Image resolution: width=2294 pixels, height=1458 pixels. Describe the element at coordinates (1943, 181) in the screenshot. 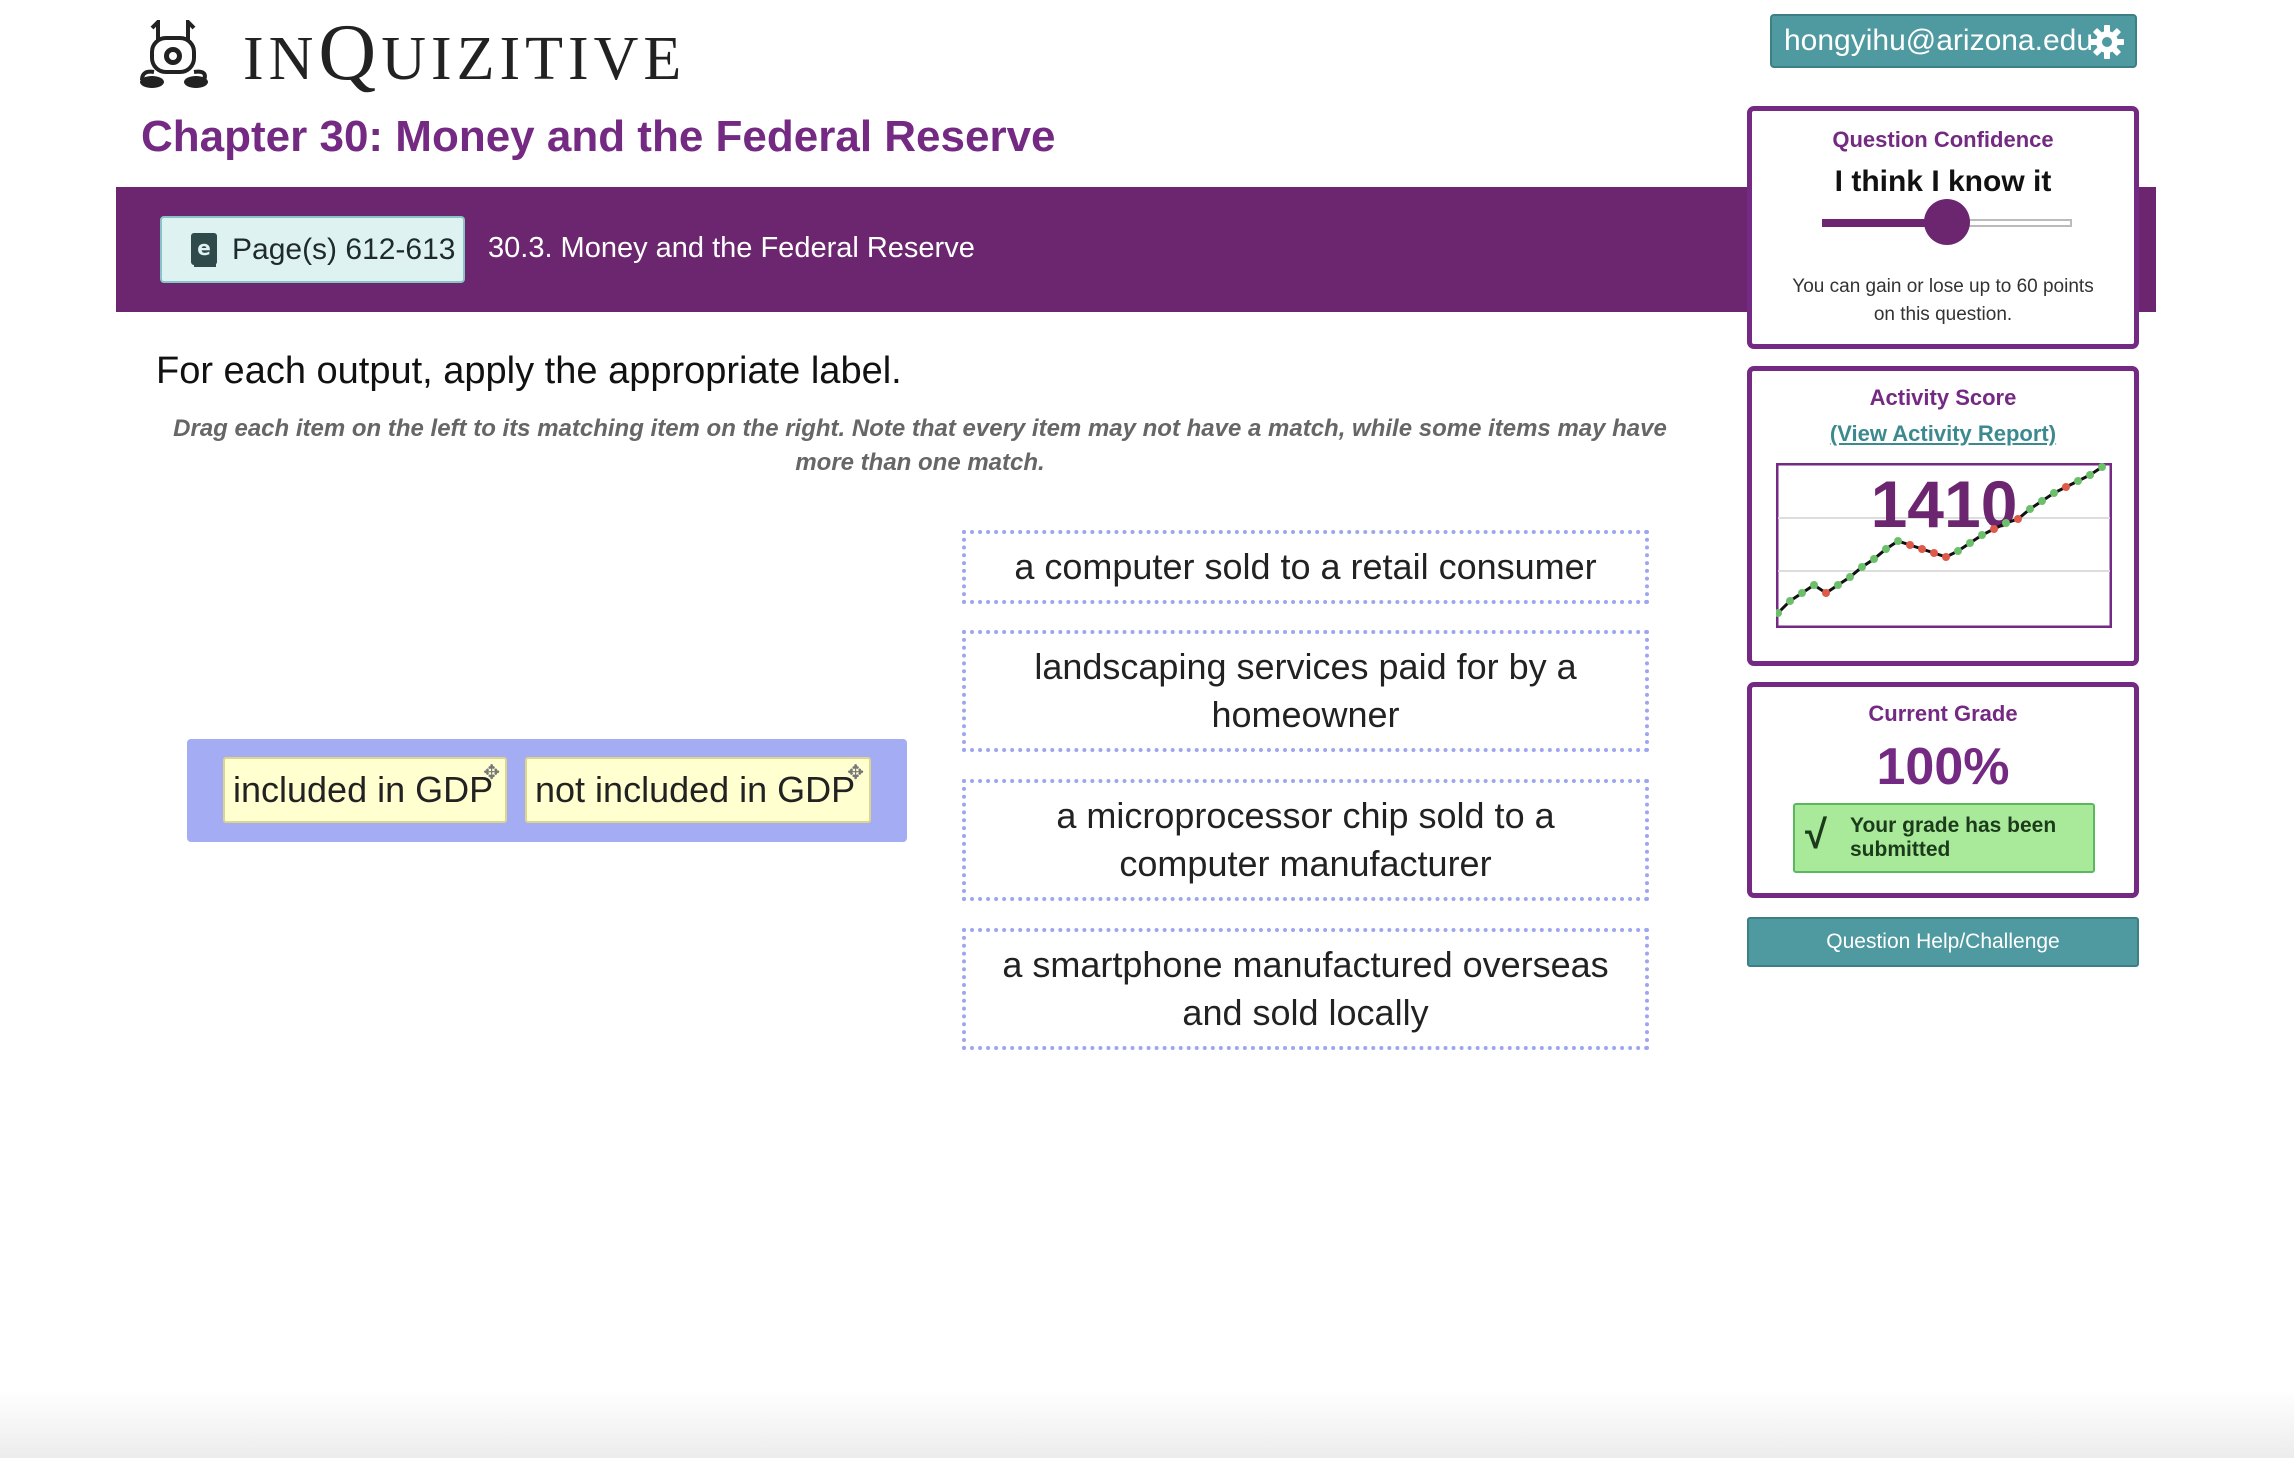

I see `confidence-value: I think I know it` at that location.